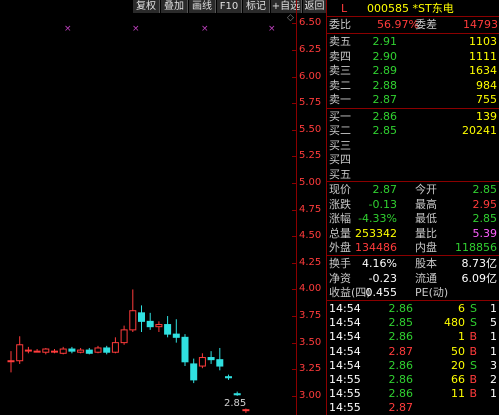 The width and height of the screenshot is (499, 415). I want to click on stat-label: 现价, so click(340, 189).